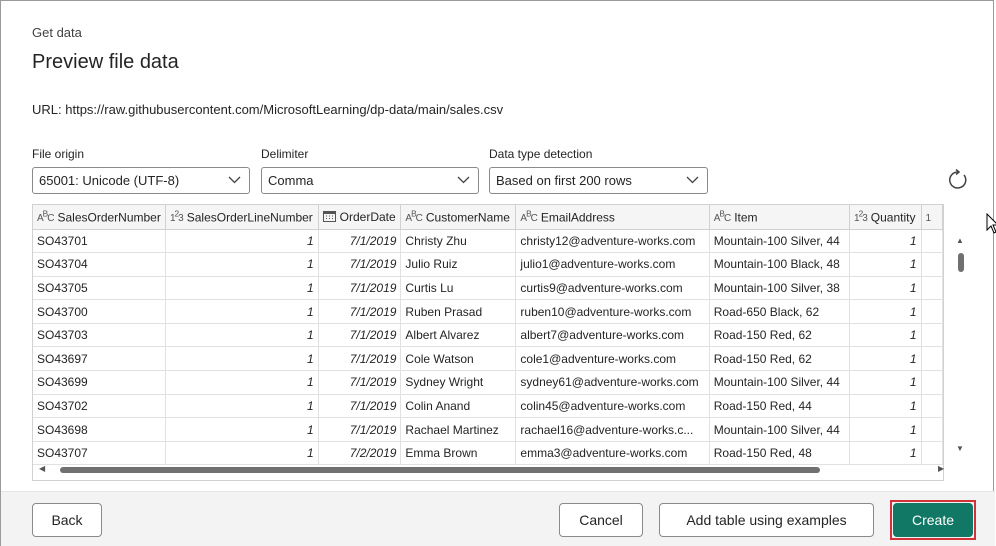 This screenshot has height=546, width=996. Describe the element at coordinates (58, 154) in the screenshot. I see `file-origin-label: File origin` at that location.